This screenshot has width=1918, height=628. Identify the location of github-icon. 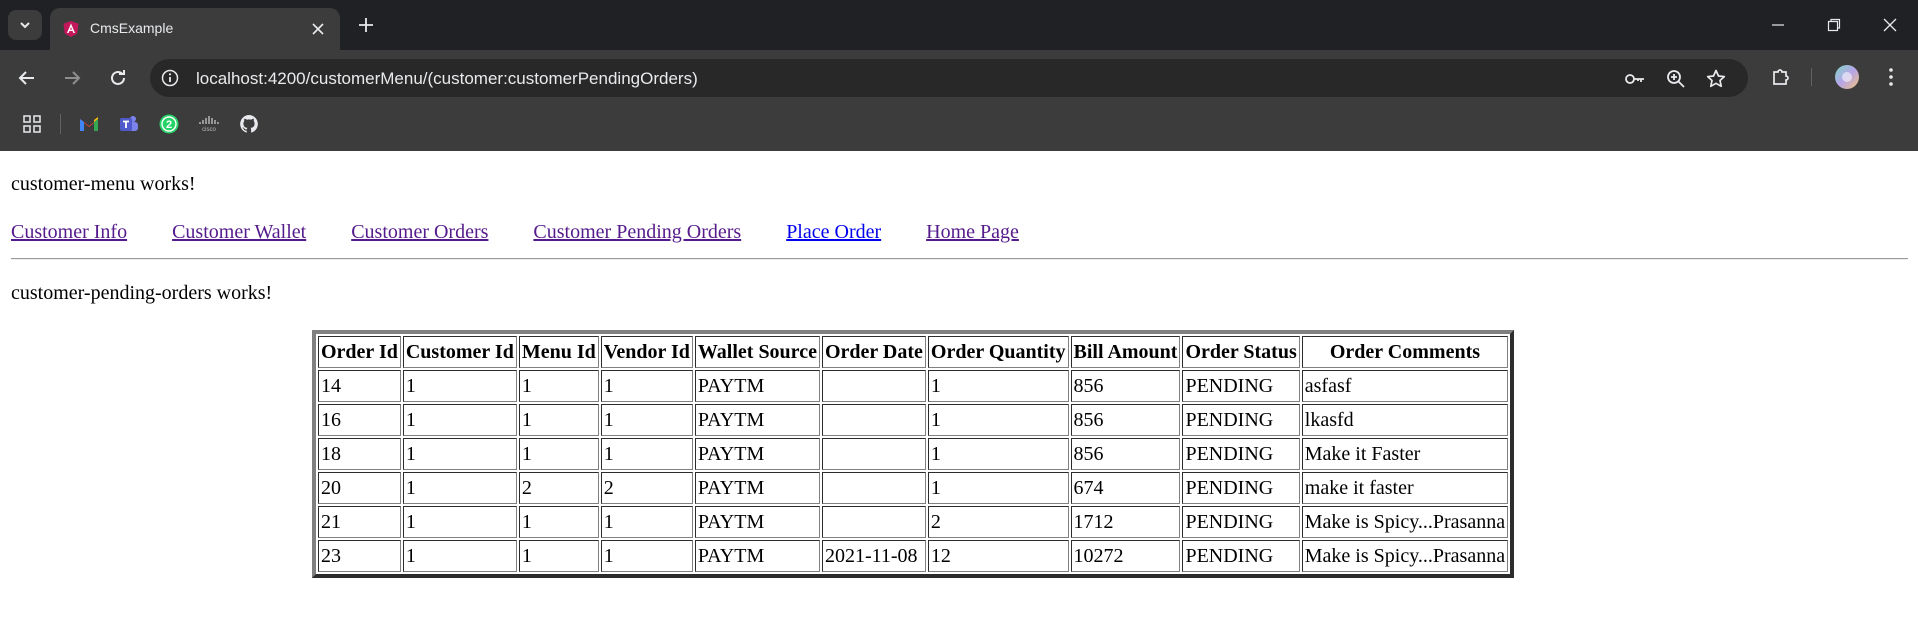
(249, 124).